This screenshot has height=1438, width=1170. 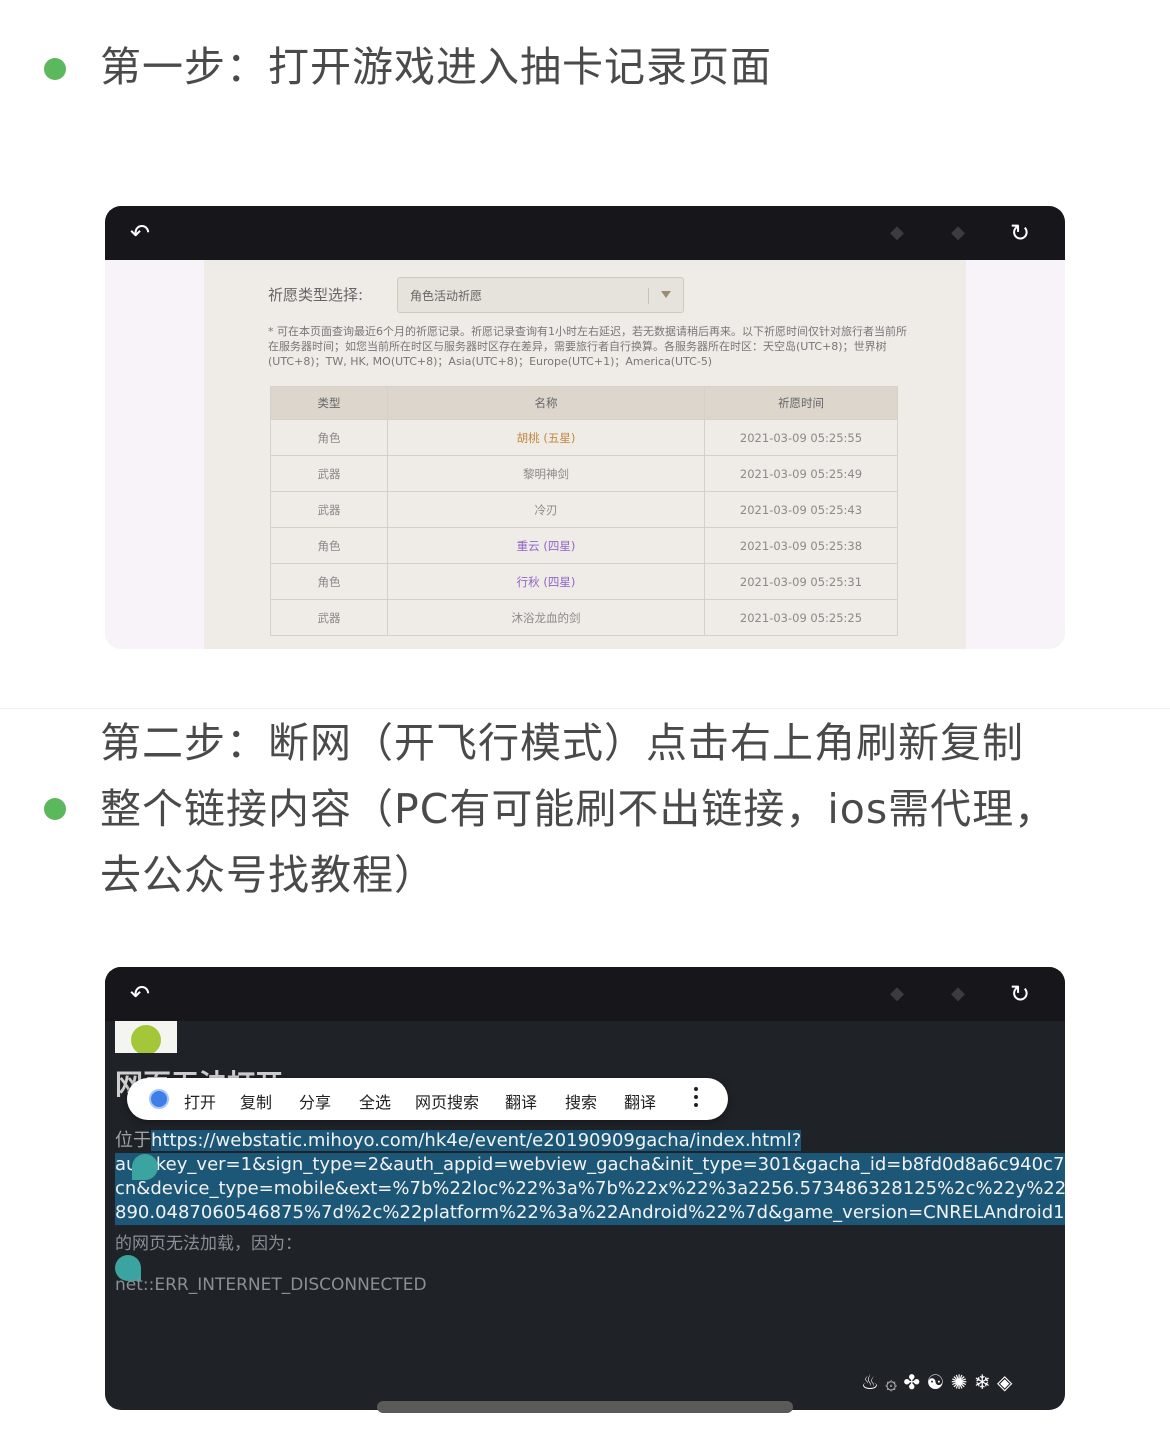 I want to click on step-2-line: 去公众号找教程）, so click(x=268, y=875).